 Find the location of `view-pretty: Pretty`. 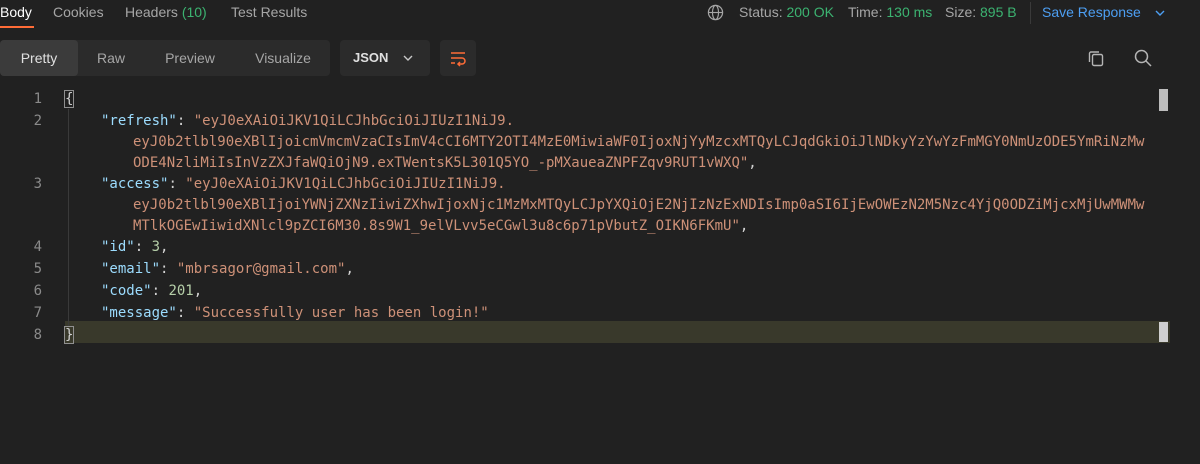

view-pretty: Pretty is located at coordinates (39, 58).